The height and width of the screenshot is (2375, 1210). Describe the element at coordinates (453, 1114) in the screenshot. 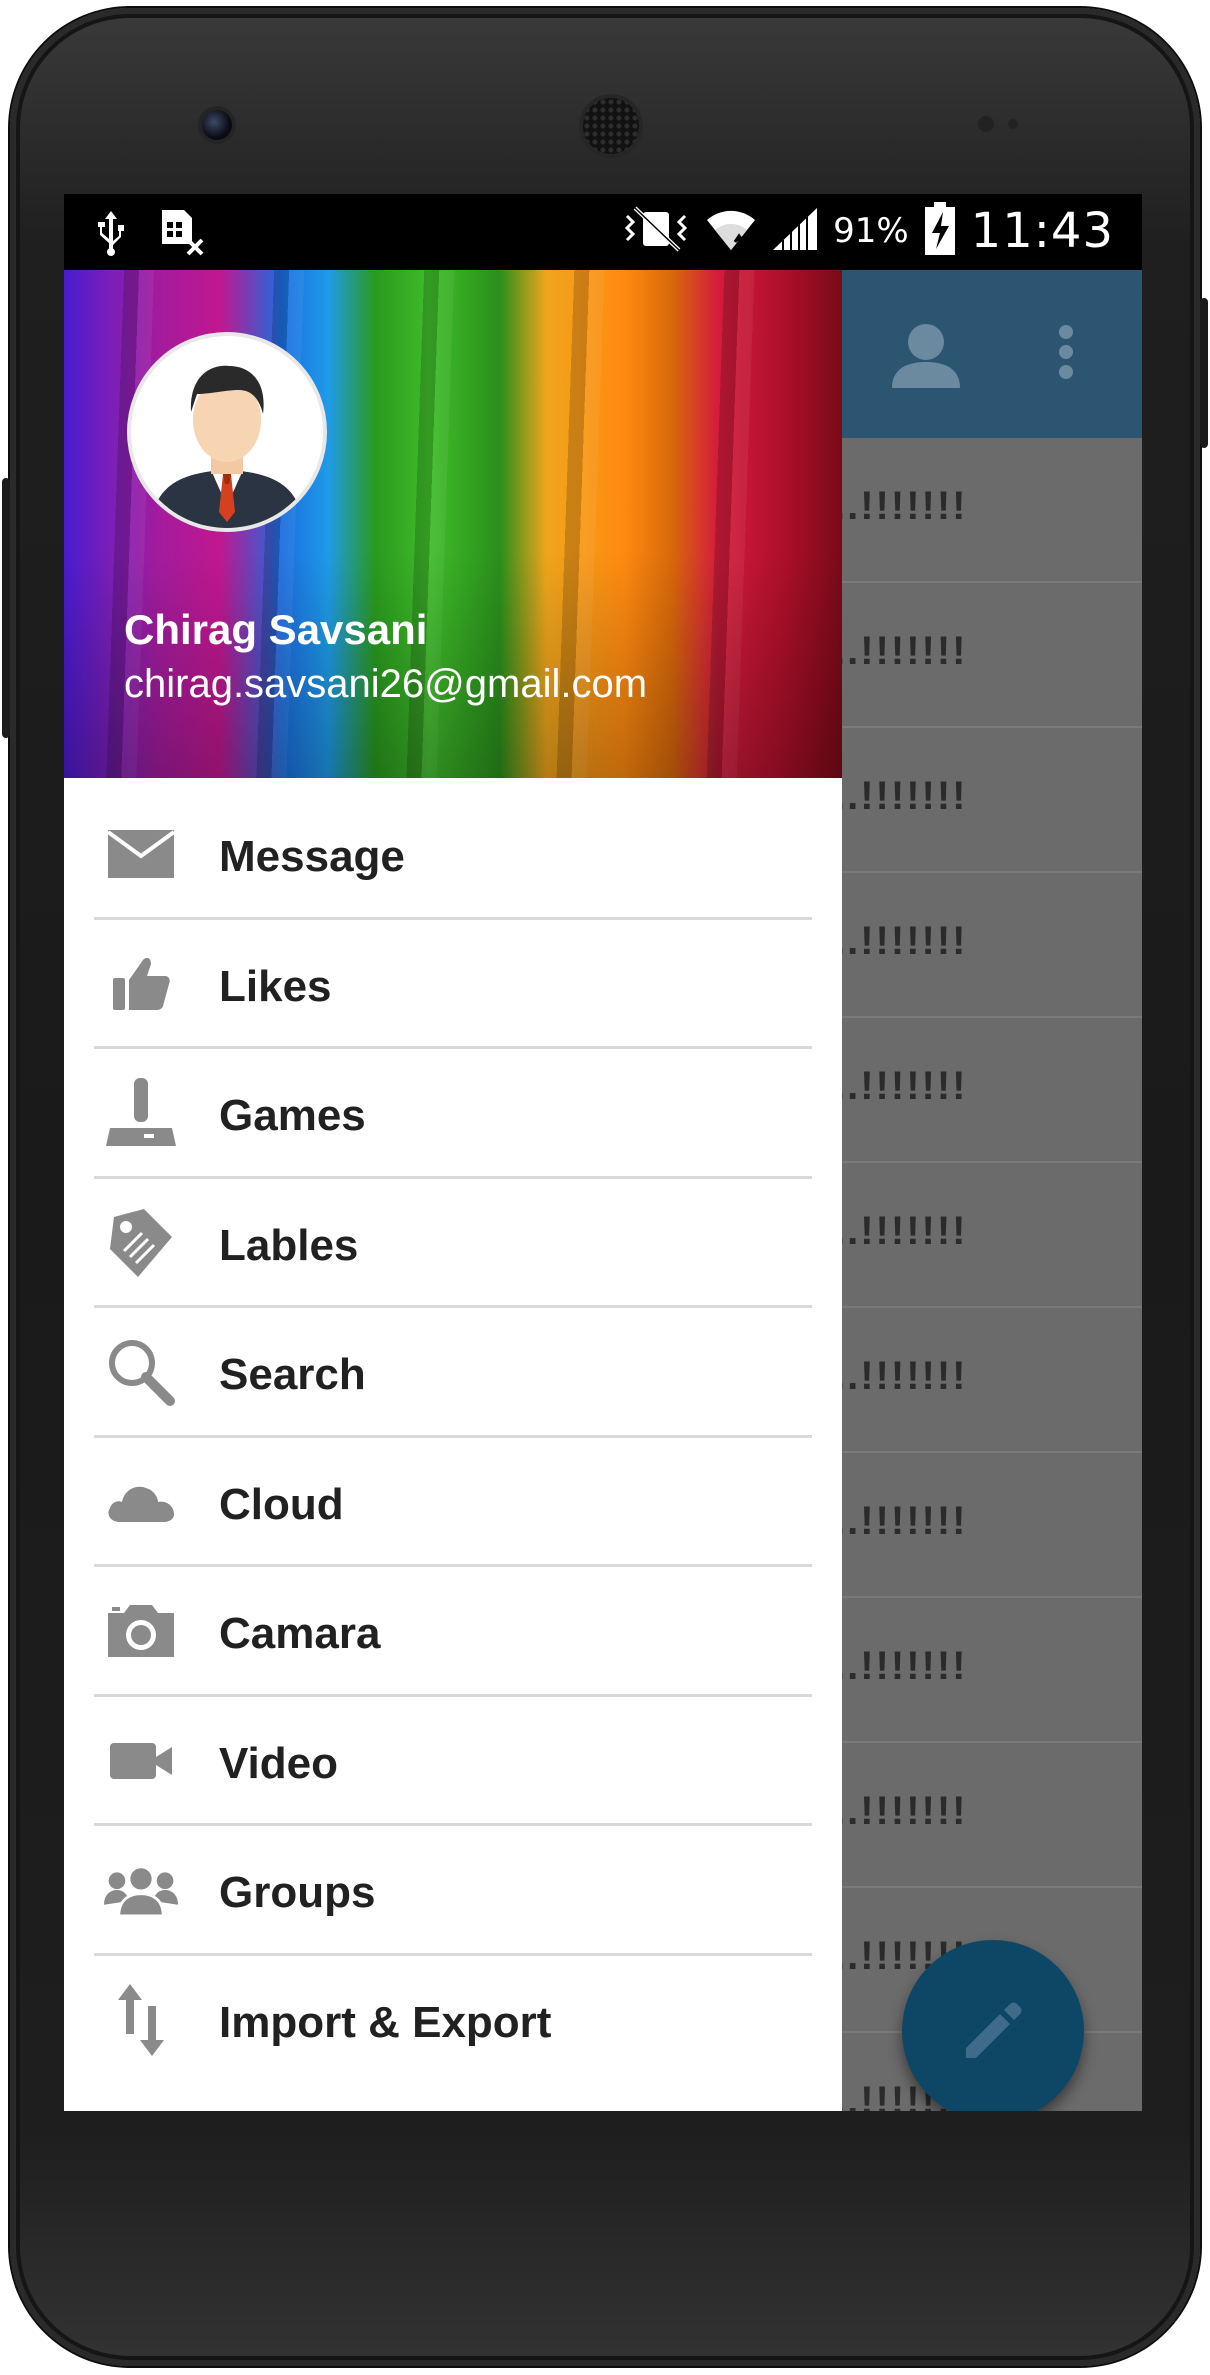

I see `menu-item-games: Games` at that location.